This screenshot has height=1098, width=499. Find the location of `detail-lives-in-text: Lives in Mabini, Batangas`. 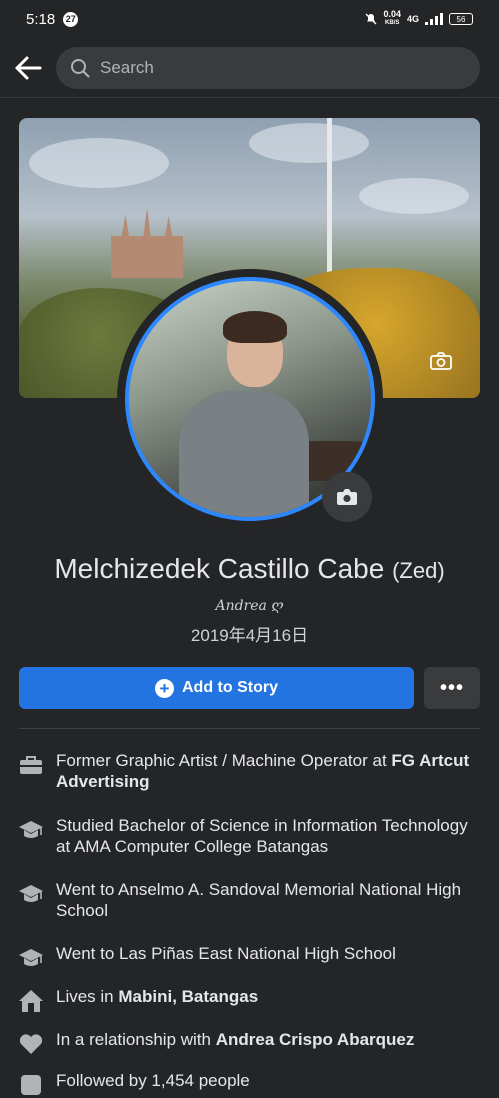

detail-lives-in-text: Lives in Mabini, Batangas is located at coordinates (157, 996).